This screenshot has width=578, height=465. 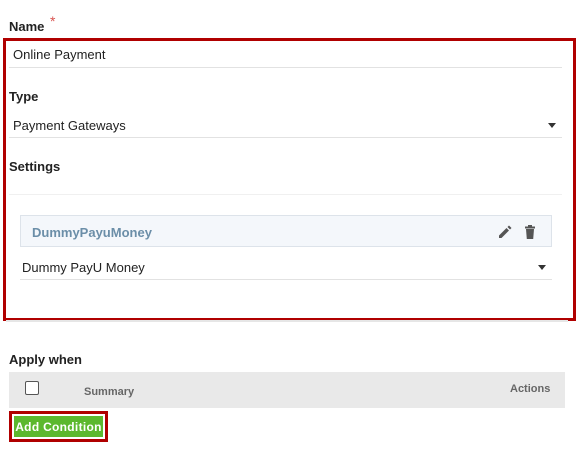 I want to click on summary-column-header: Summary, so click(x=109, y=392).